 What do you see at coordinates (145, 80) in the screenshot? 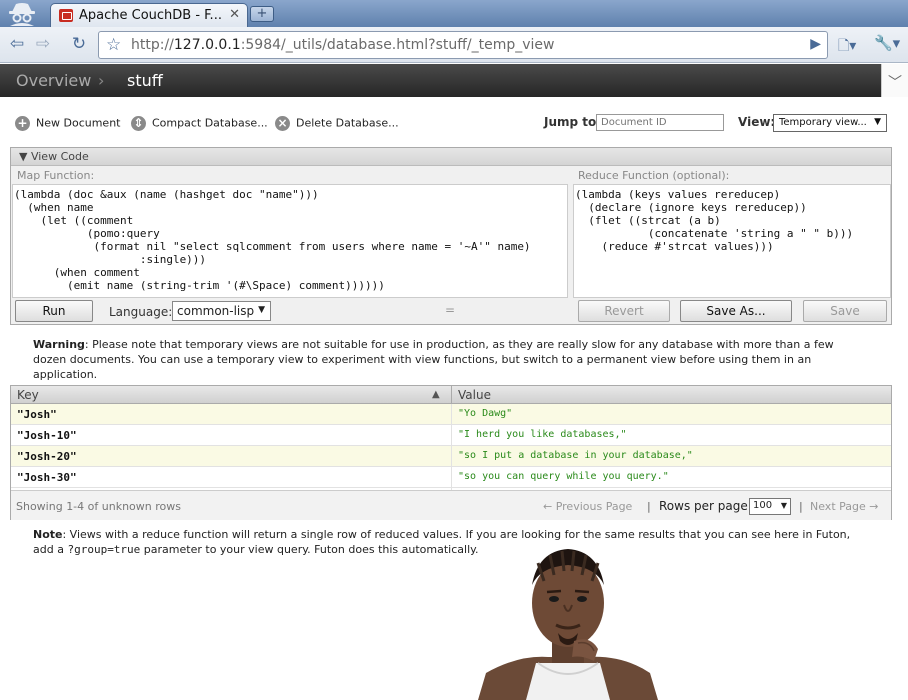
I see `breadcrumb-database: stuff` at bounding box center [145, 80].